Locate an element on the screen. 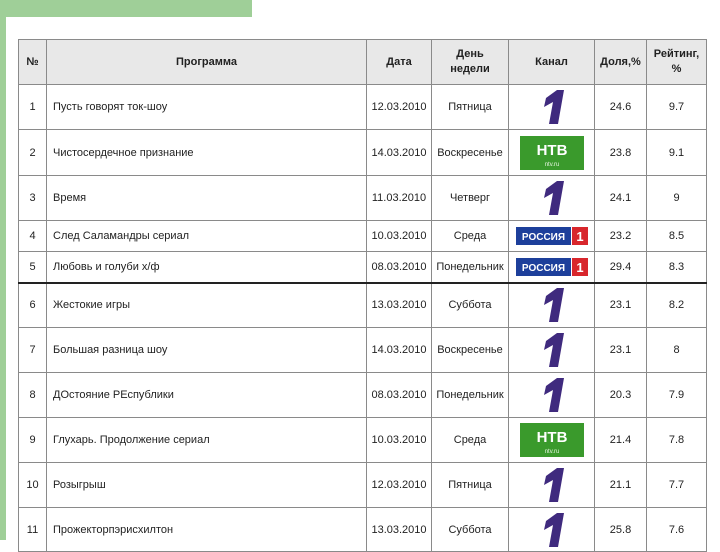  cell-rating: 8.5 is located at coordinates (676, 236).